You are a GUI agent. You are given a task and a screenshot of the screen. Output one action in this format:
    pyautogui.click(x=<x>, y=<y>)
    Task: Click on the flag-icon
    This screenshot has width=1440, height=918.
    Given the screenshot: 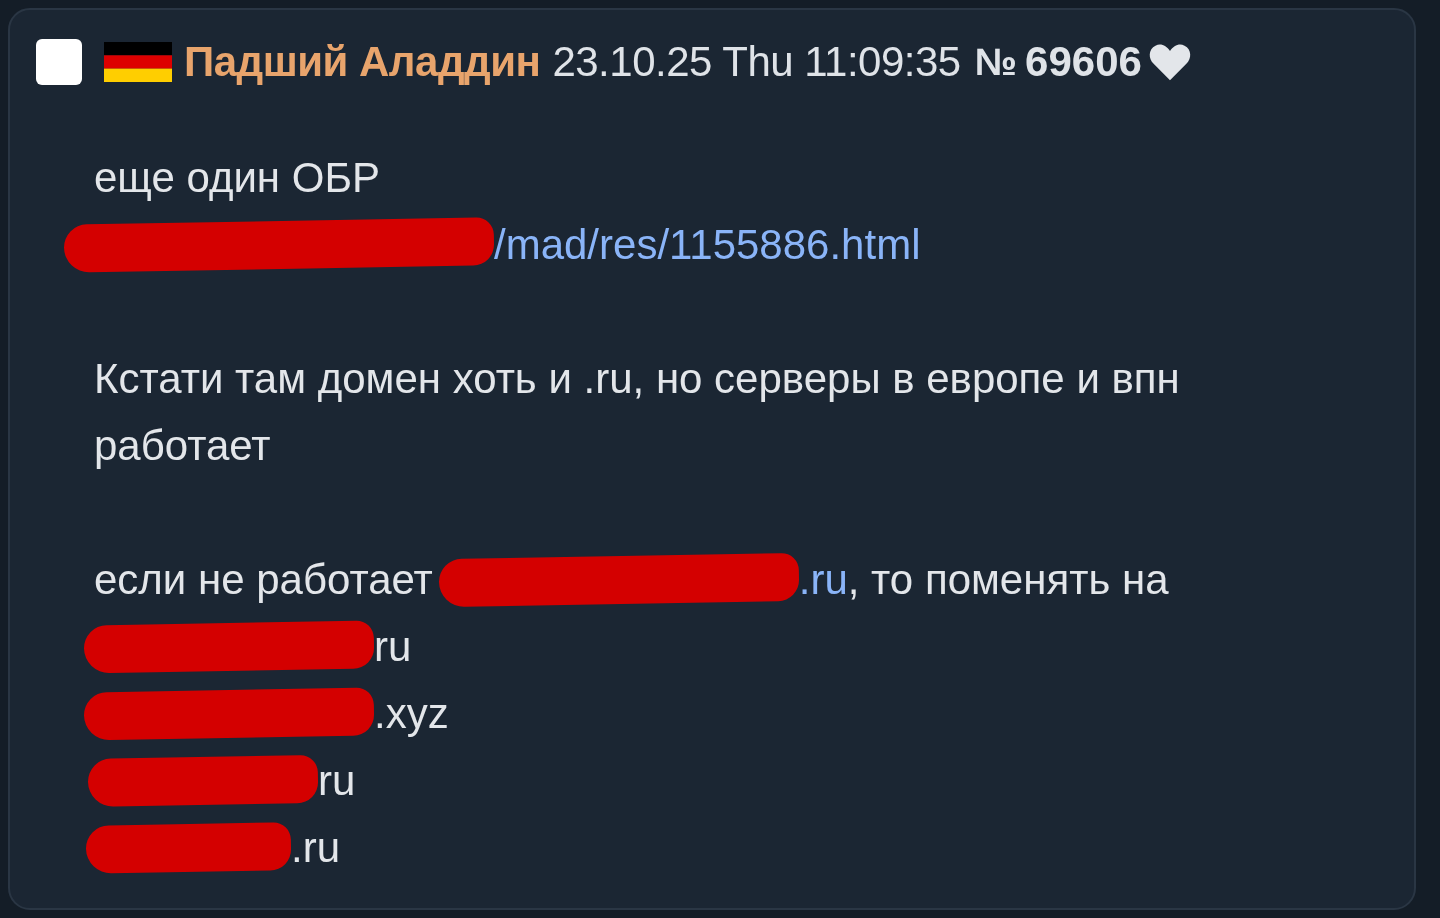 What is the action you would take?
    pyautogui.click(x=138, y=62)
    